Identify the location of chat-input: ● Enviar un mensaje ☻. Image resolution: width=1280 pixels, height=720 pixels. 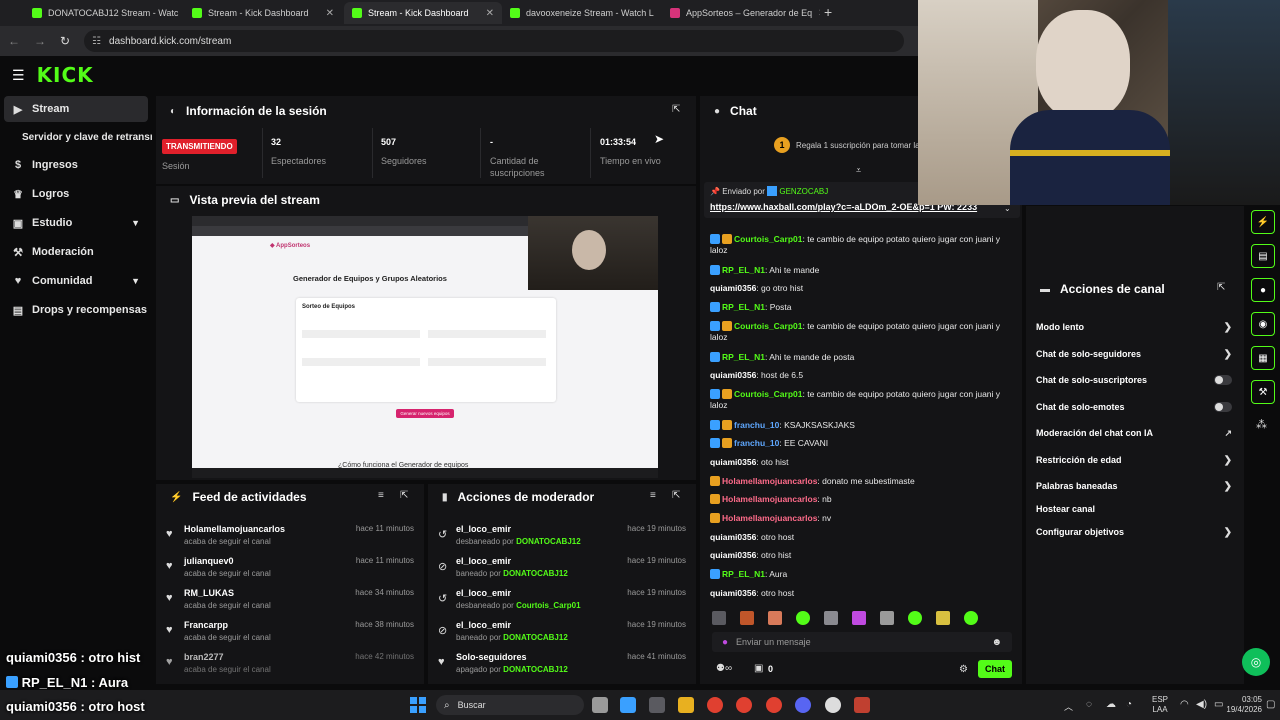
(862, 642).